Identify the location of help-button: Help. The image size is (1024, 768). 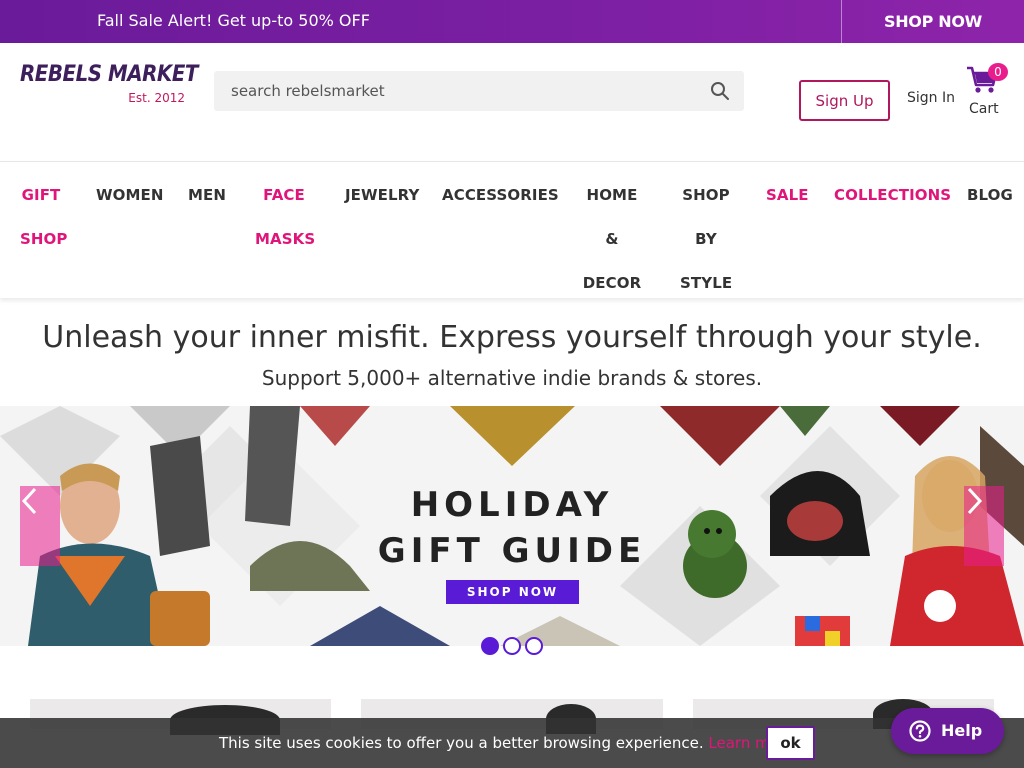
(947, 731).